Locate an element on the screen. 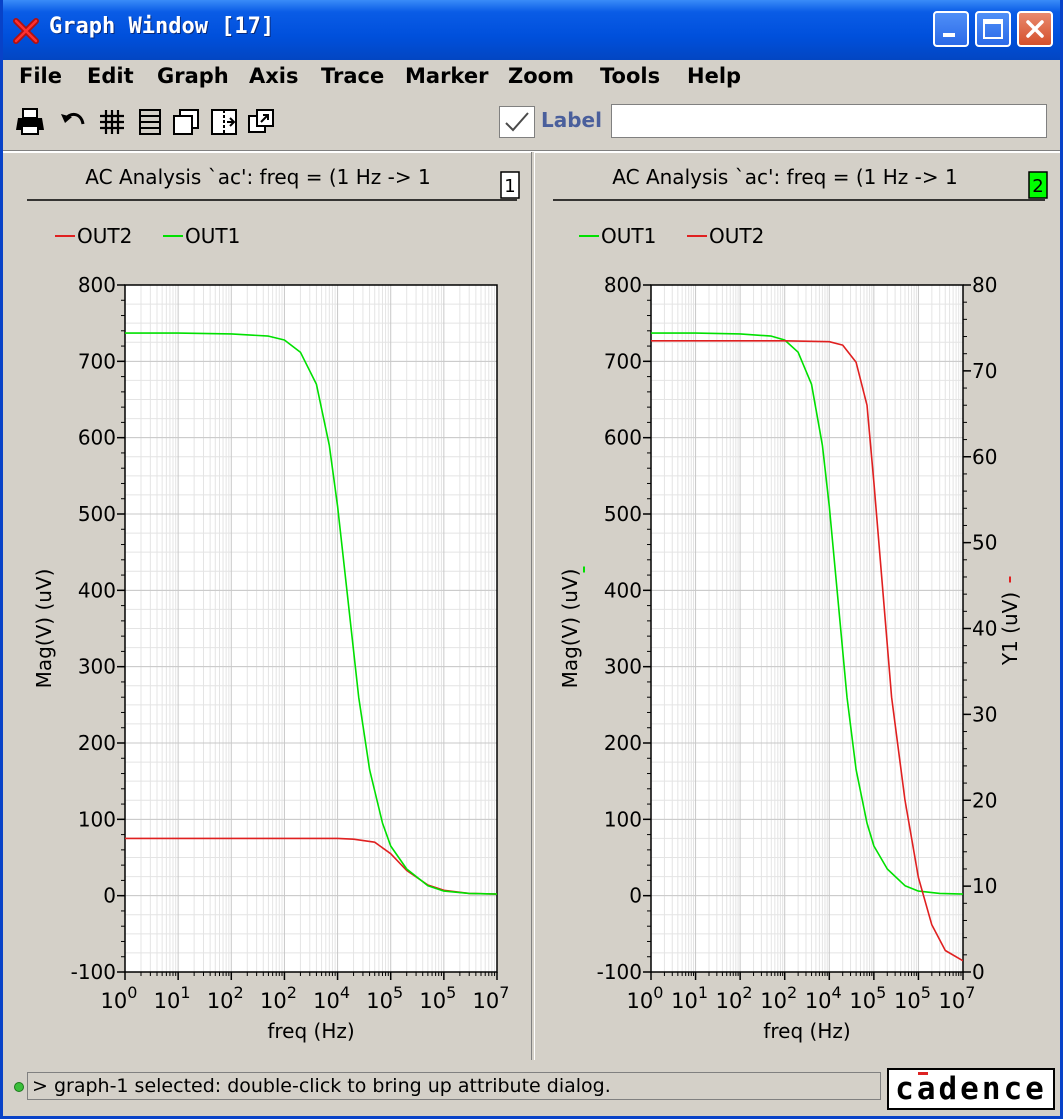  app-x-icon is located at coordinates (26, 31).